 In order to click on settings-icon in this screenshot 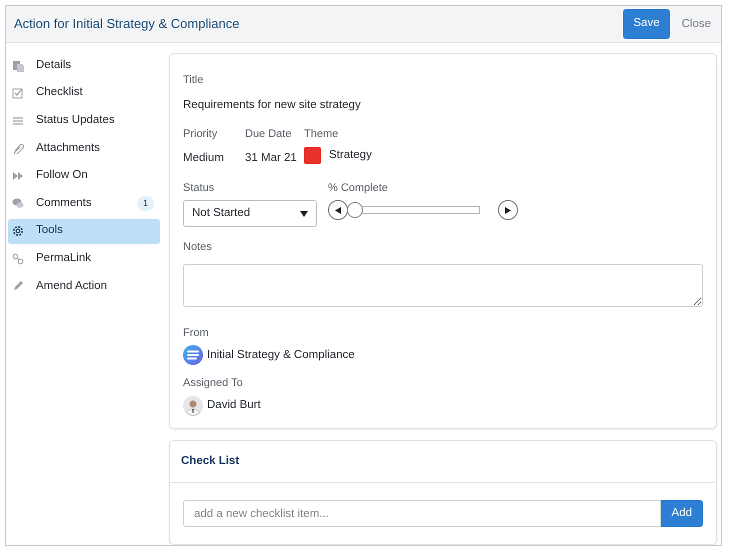, I will do `click(18, 231)`.